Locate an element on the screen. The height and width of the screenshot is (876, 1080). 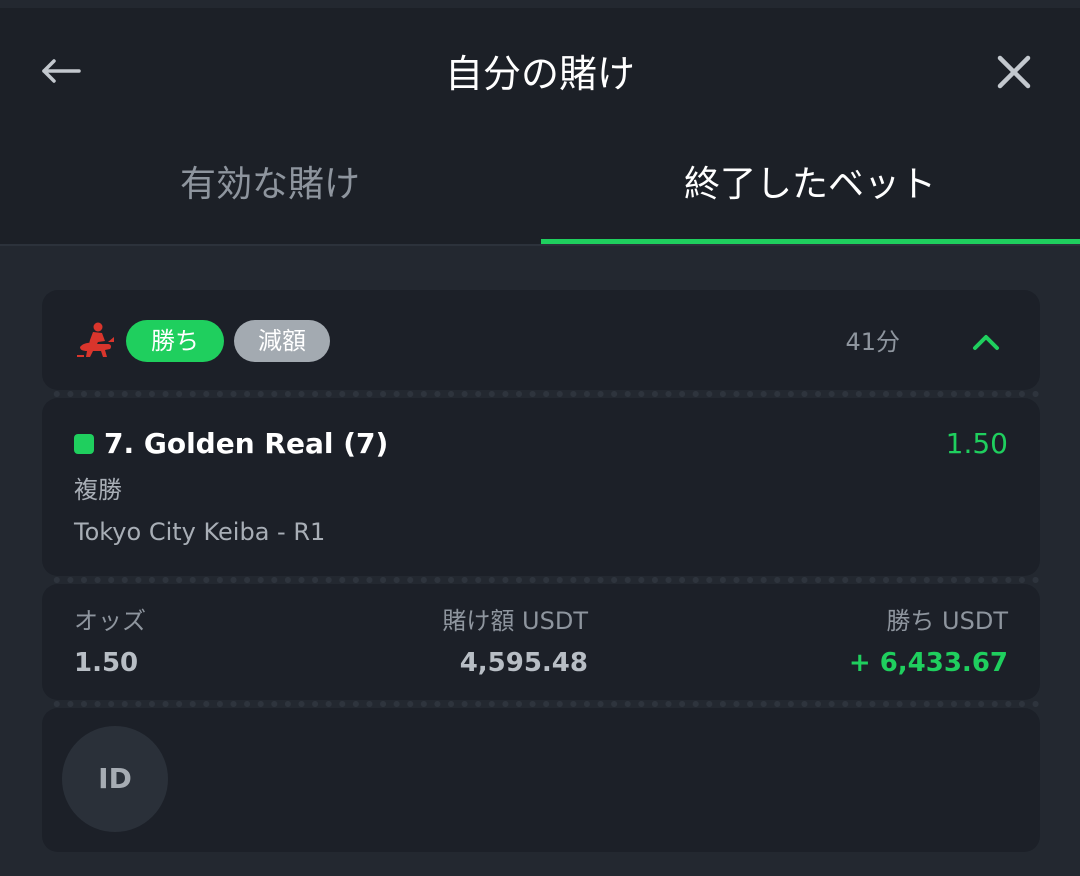
selection-event: Tokyo City Keiba - R1 is located at coordinates (200, 532).